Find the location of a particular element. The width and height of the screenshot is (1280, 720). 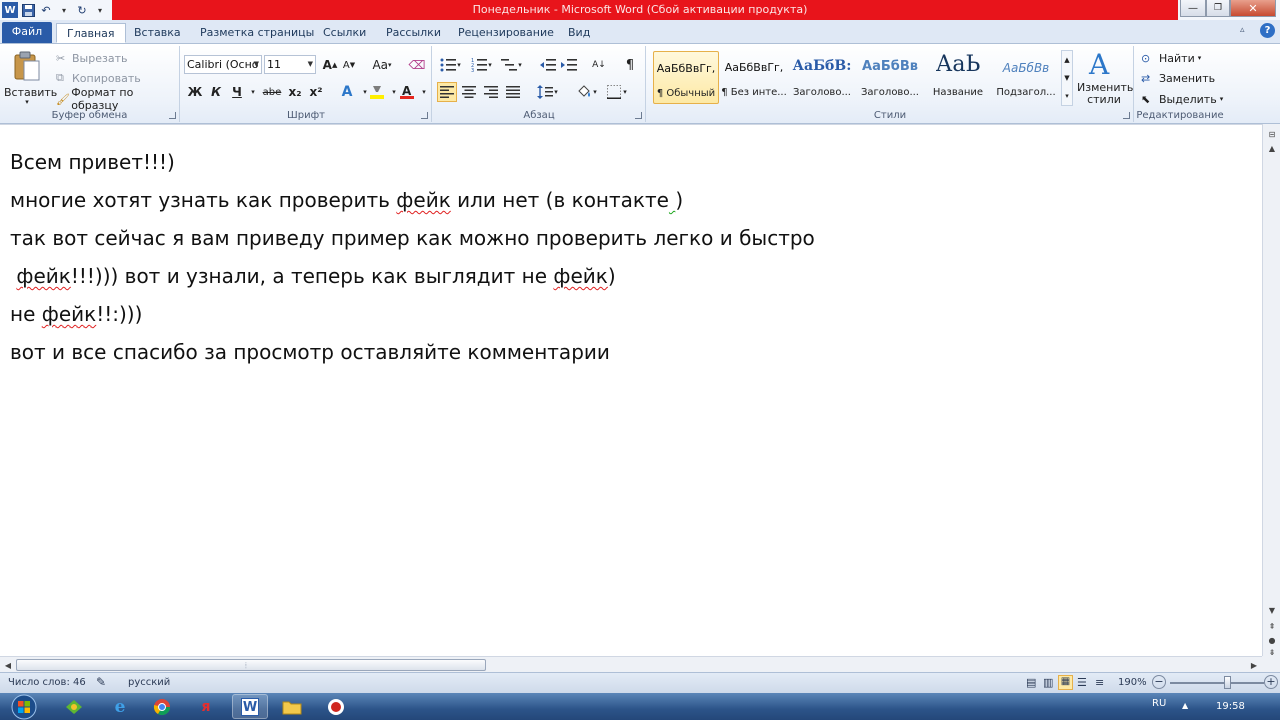

clipboard-launcher-icon is located at coordinates (172, 115).